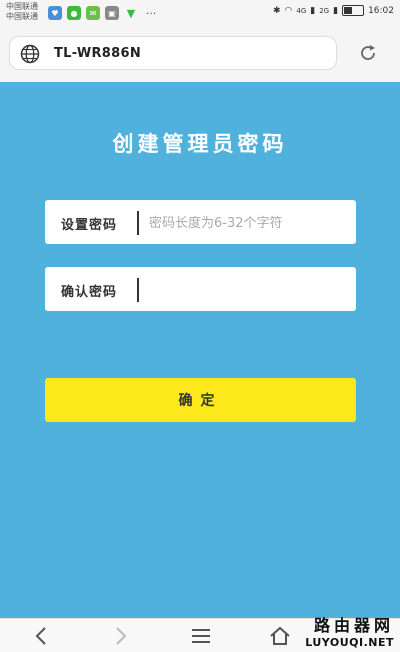 The height and width of the screenshot is (652, 400). Describe the element at coordinates (200, 144) in the screenshot. I see `page-title: 创建管理员密码` at that location.